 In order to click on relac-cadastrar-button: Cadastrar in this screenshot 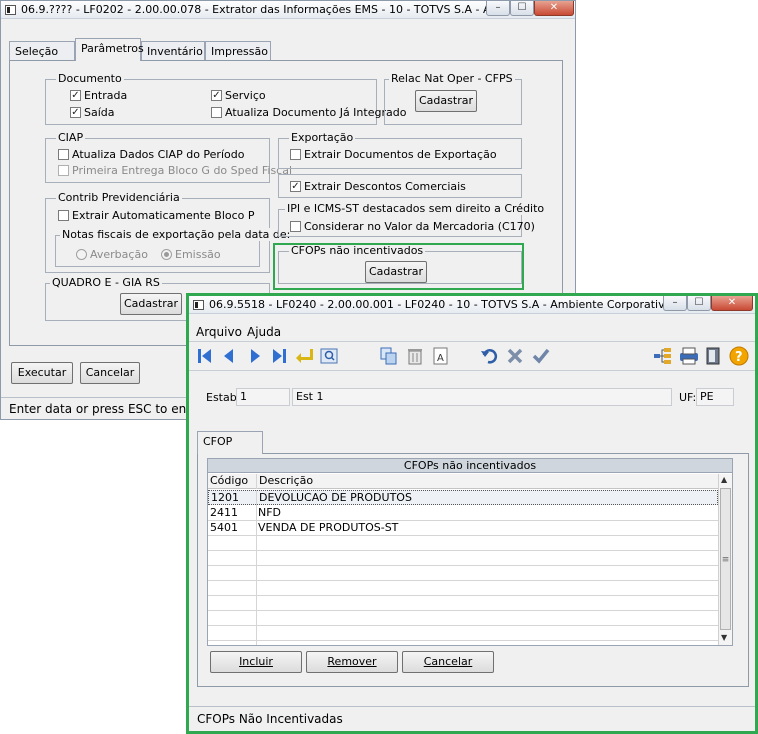, I will do `click(446, 101)`.